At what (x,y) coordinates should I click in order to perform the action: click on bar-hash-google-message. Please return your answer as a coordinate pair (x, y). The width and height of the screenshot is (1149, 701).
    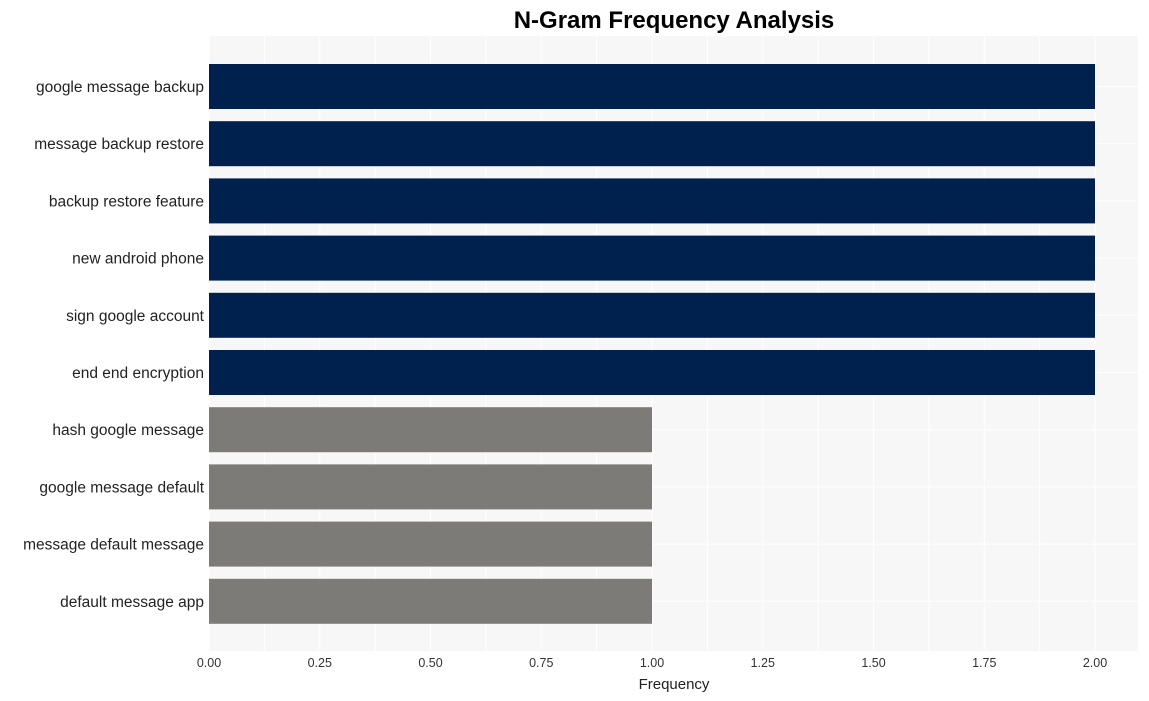
    Looking at the image, I should click on (430, 430).